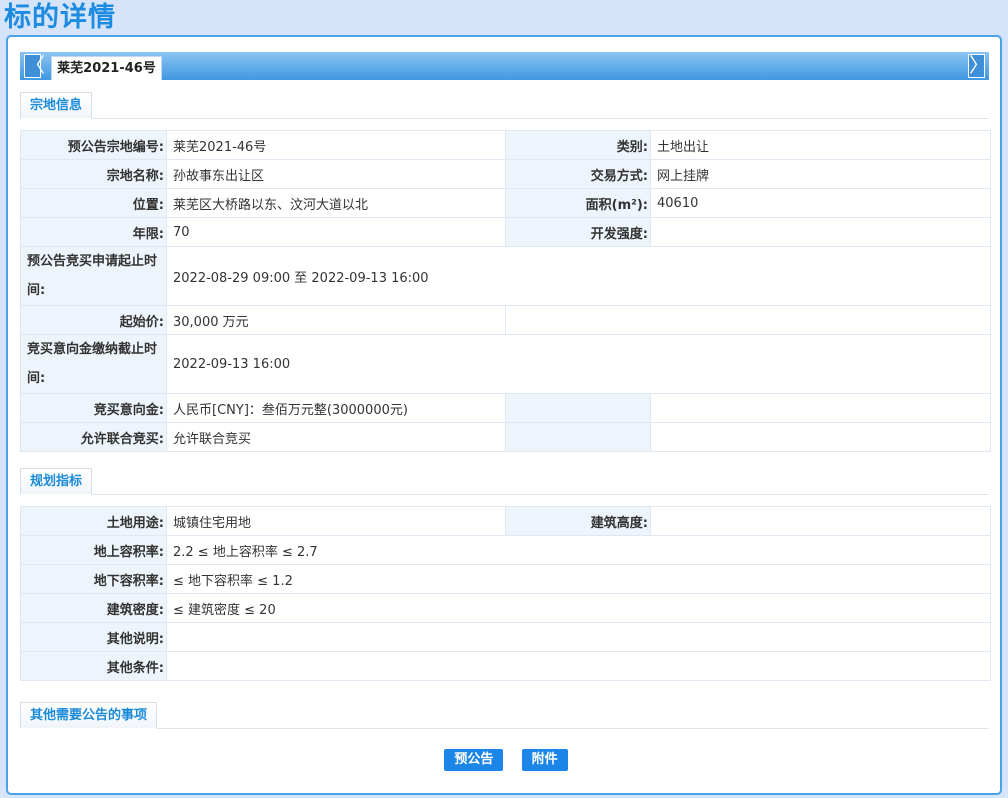 The width and height of the screenshot is (1008, 798). Describe the element at coordinates (336, 521) in the screenshot. I see `land-use: 城镇住宅用地` at that location.